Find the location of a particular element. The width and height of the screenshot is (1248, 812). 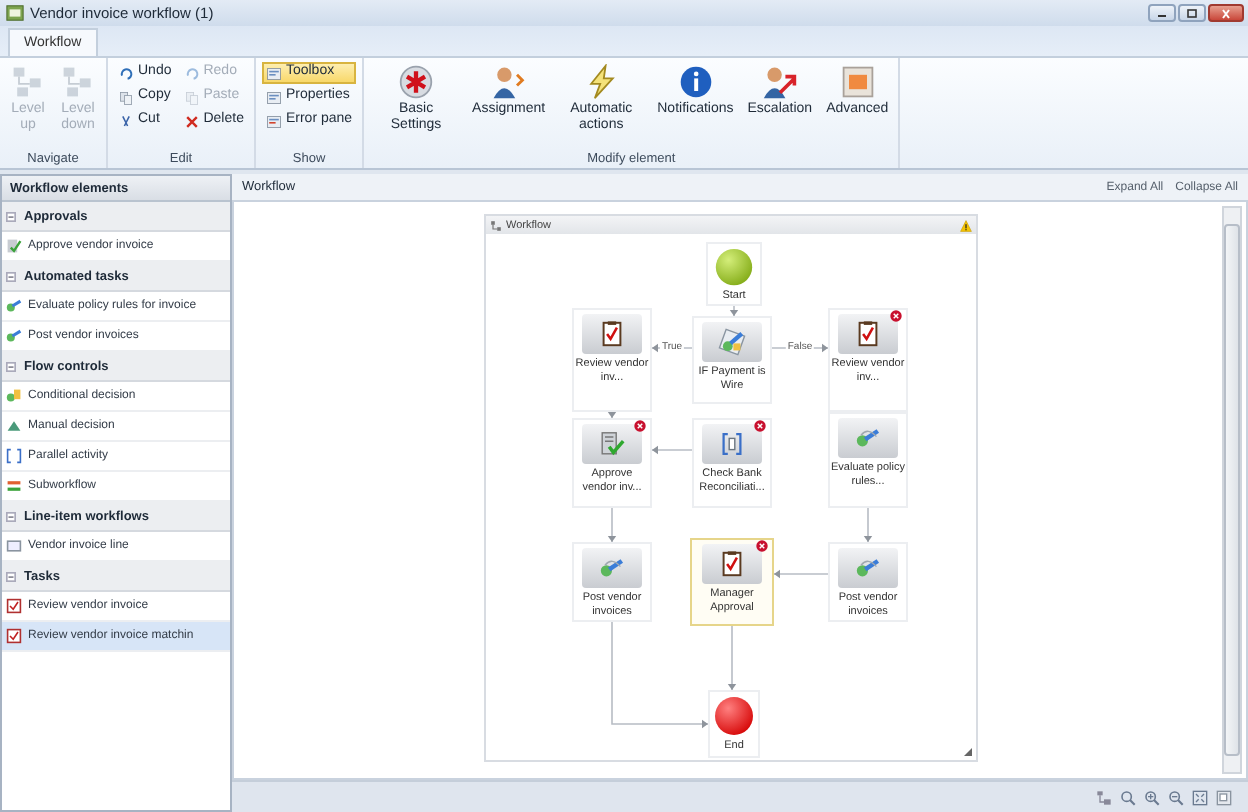

workflow-icon is located at coordinates (496, 225).